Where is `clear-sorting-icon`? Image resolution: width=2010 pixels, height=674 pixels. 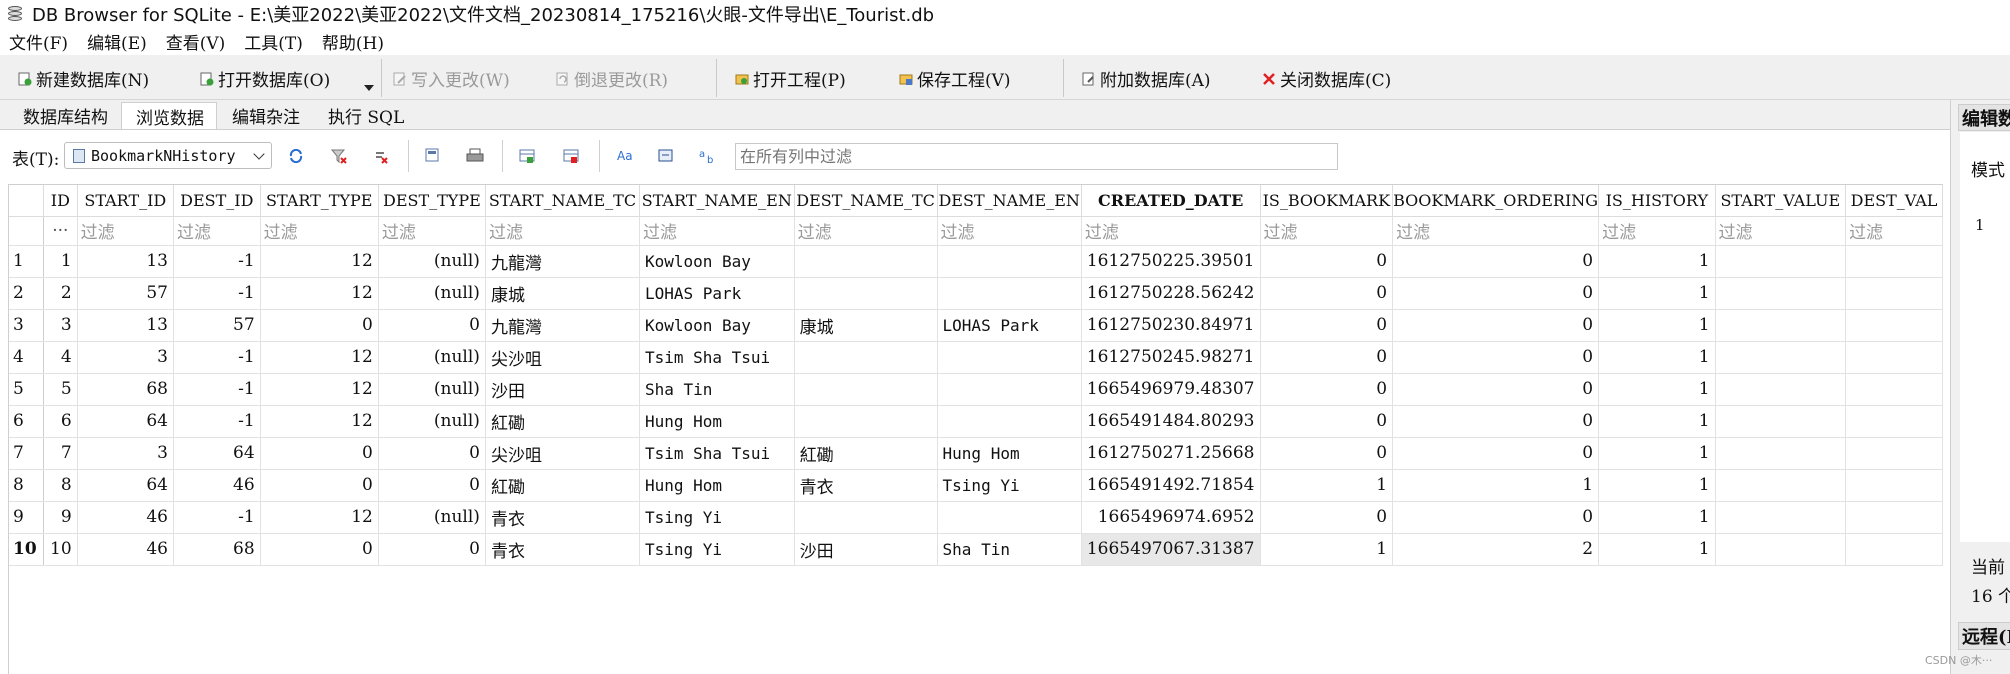 clear-sorting-icon is located at coordinates (381, 156).